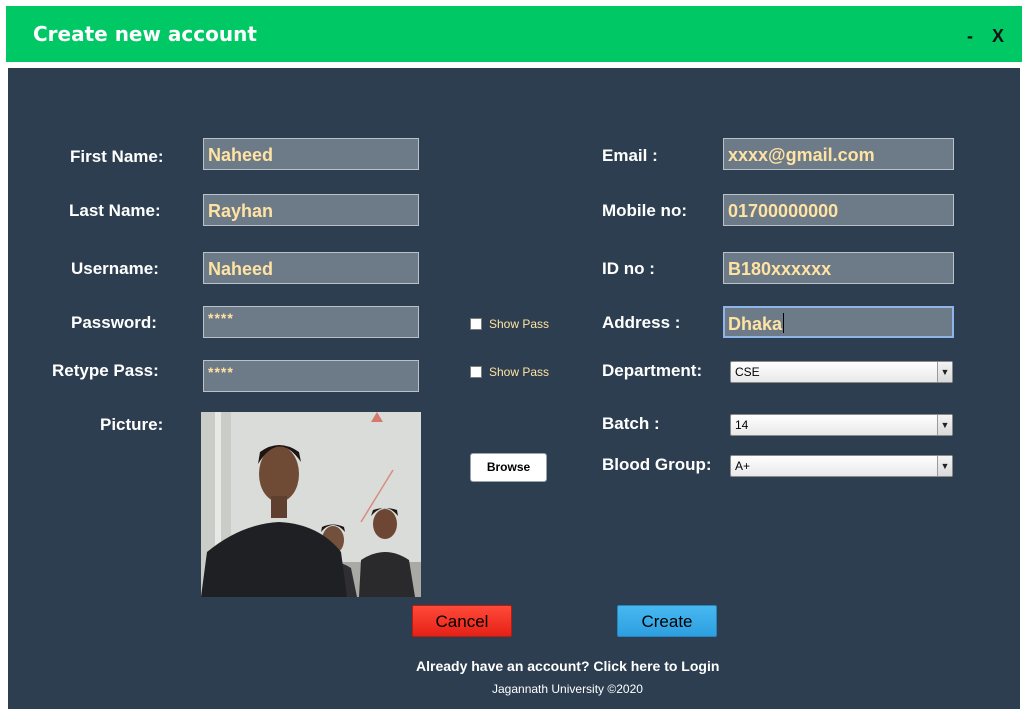  What do you see at coordinates (519, 372) in the screenshot?
I see `show-retype-password-label: Show Pass` at bounding box center [519, 372].